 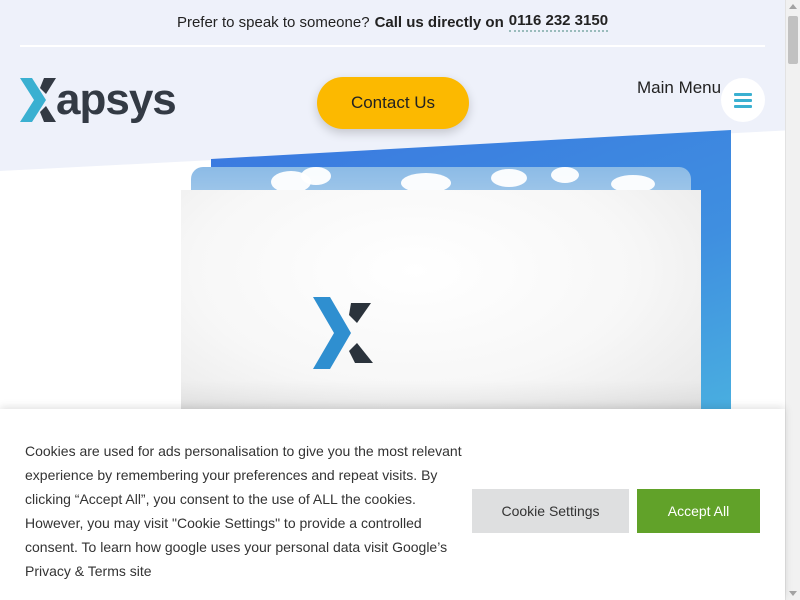 What do you see at coordinates (558, 22) in the screenshot?
I see `phone-link: 0116 232 3150` at bounding box center [558, 22].